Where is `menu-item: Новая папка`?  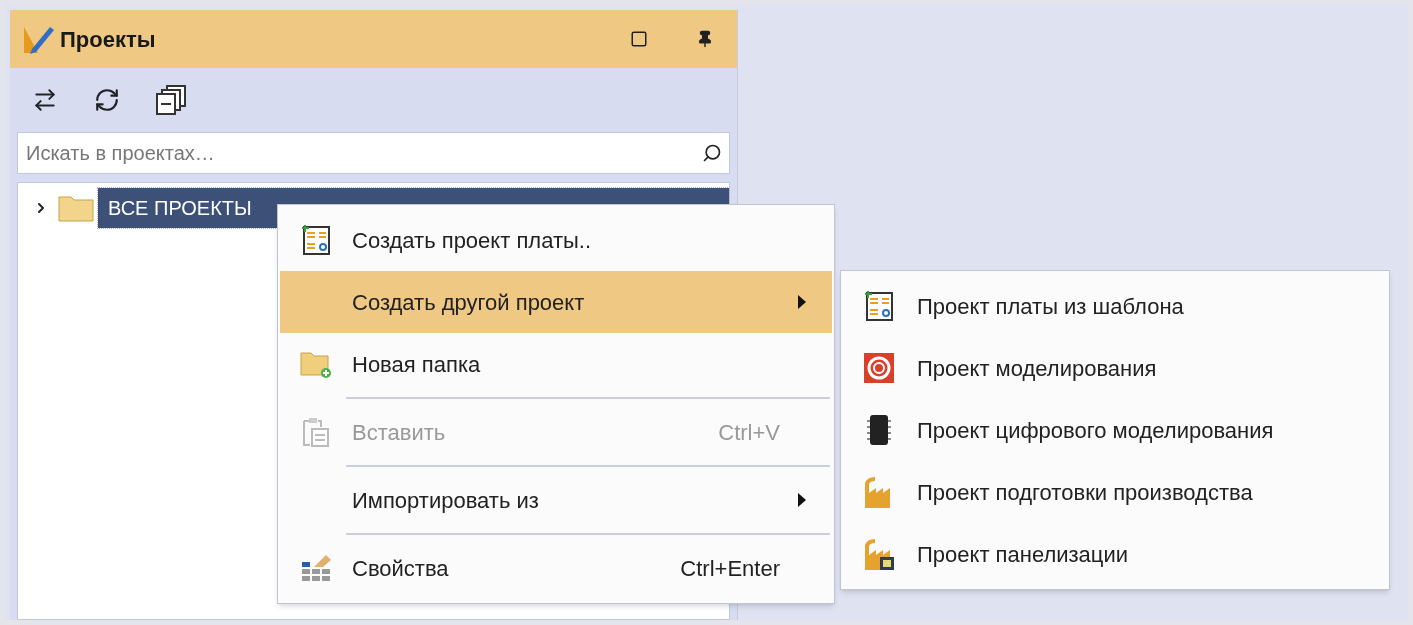
menu-item: Новая папка is located at coordinates (556, 364).